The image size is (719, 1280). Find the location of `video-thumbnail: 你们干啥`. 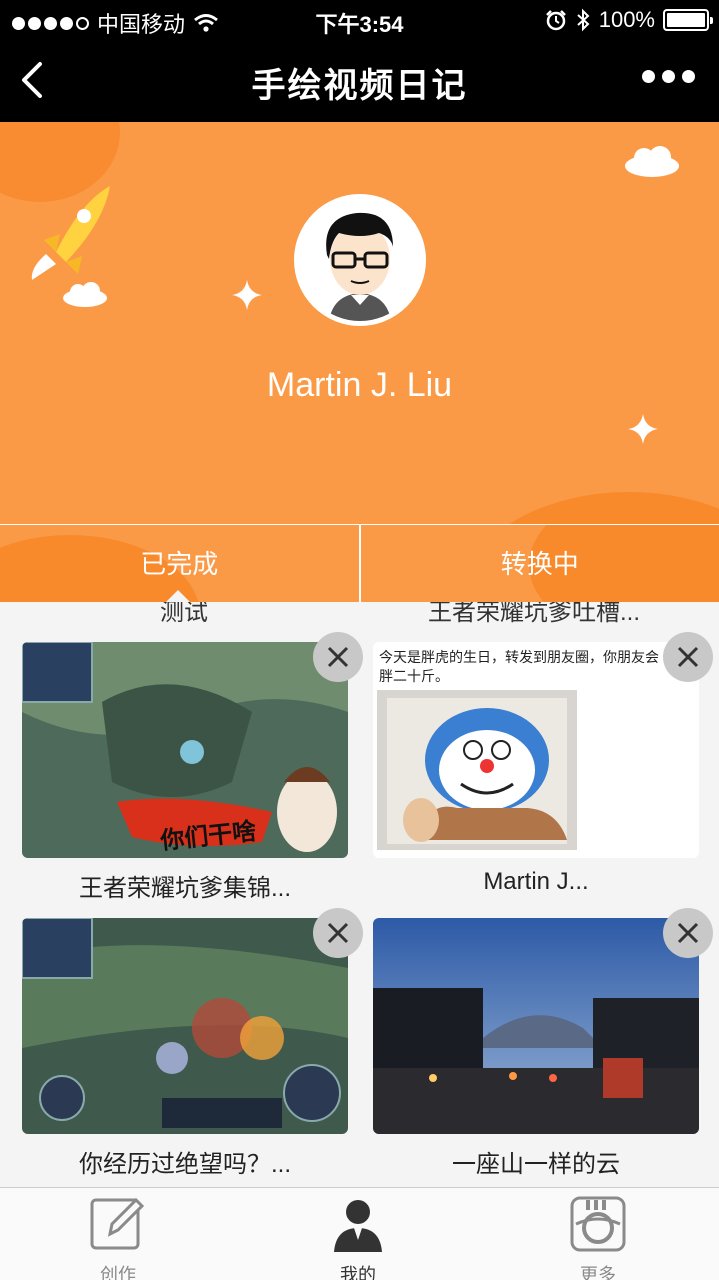

video-thumbnail: 你们干啥 is located at coordinates (185, 750).